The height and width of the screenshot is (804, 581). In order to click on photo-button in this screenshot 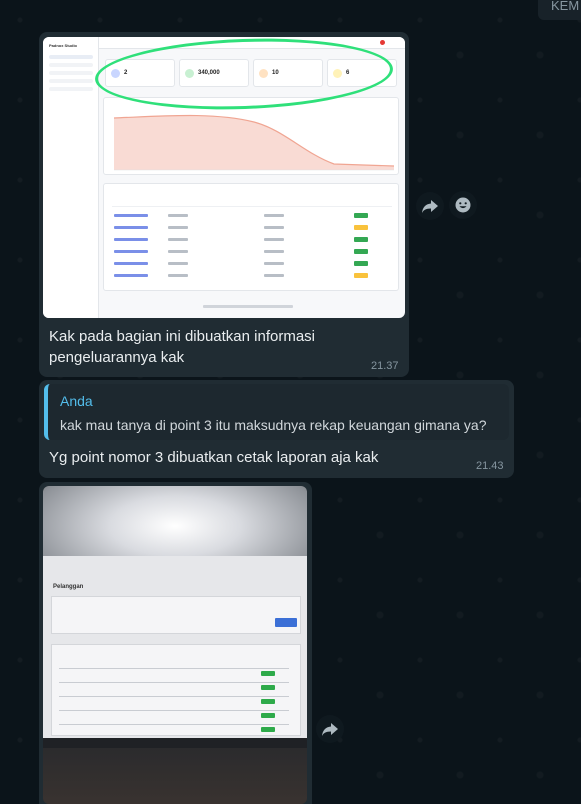, I will do `click(286, 622)`.